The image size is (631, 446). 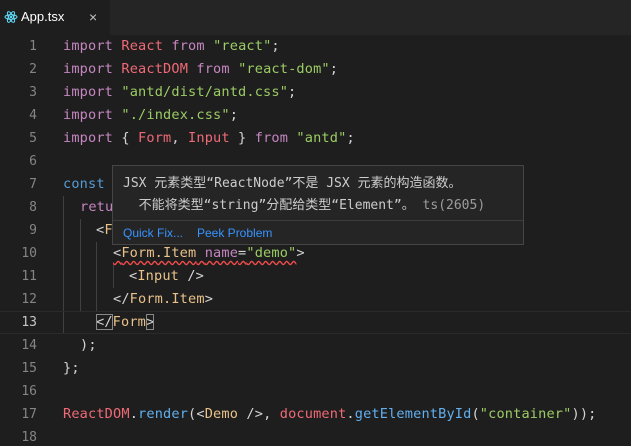 What do you see at coordinates (315, 391) in the screenshot?
I see `code-line: 16` at bounding box center [315, 391].